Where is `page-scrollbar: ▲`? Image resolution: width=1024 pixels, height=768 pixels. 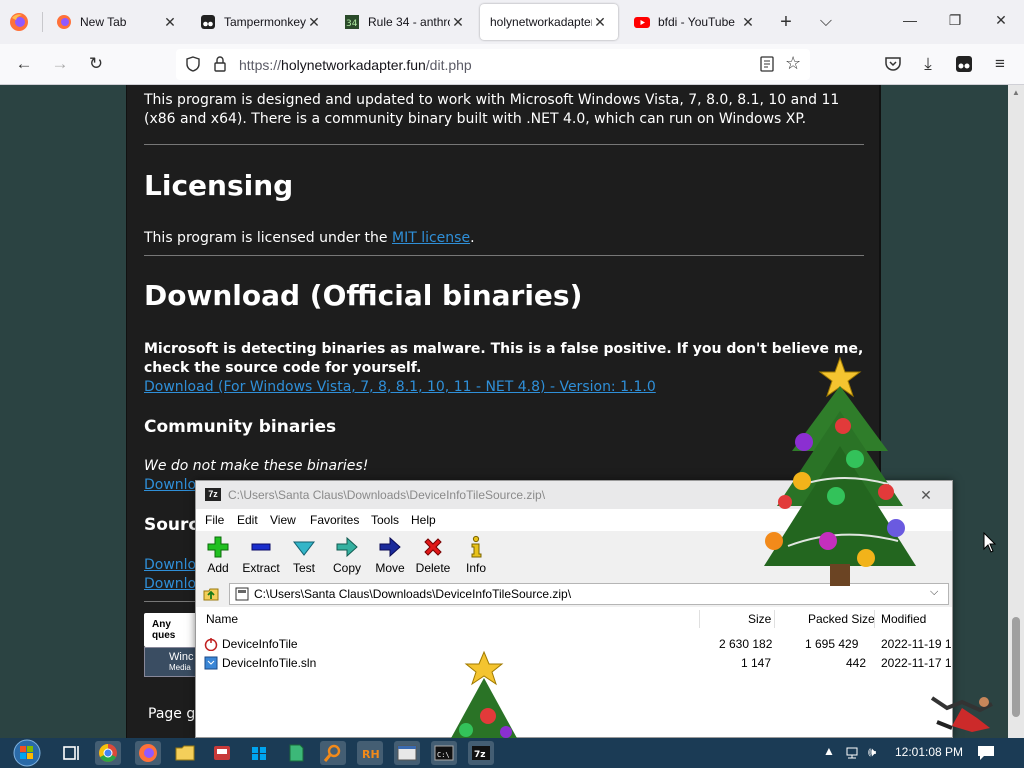 page-scrollbar: ▲ is located at coordinates (1016, 411).